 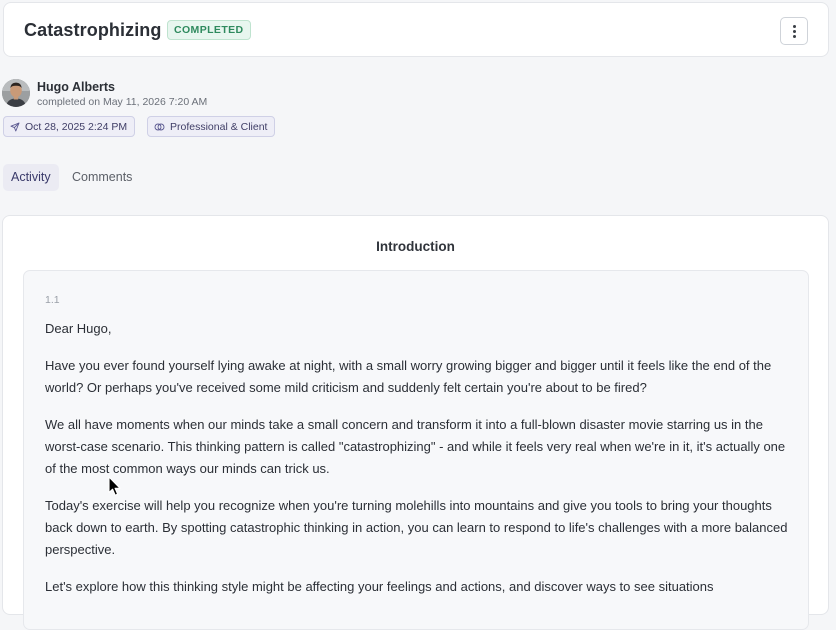 What do you see at coordinates (102, 177) in the screenshot?
I see `tab-comments: Comments` at bounding box center [102, 177].